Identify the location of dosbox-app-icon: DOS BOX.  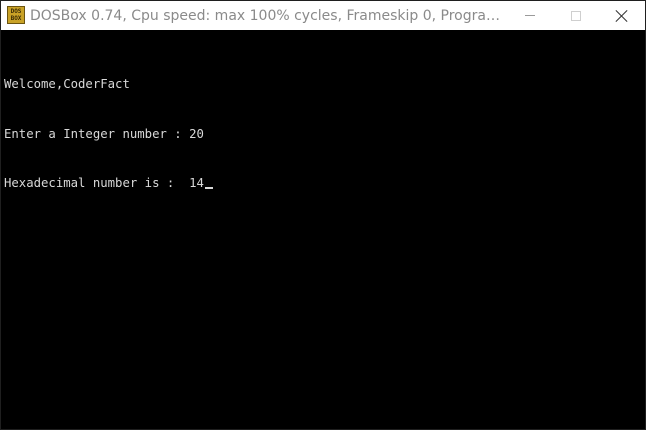
(16, 15).